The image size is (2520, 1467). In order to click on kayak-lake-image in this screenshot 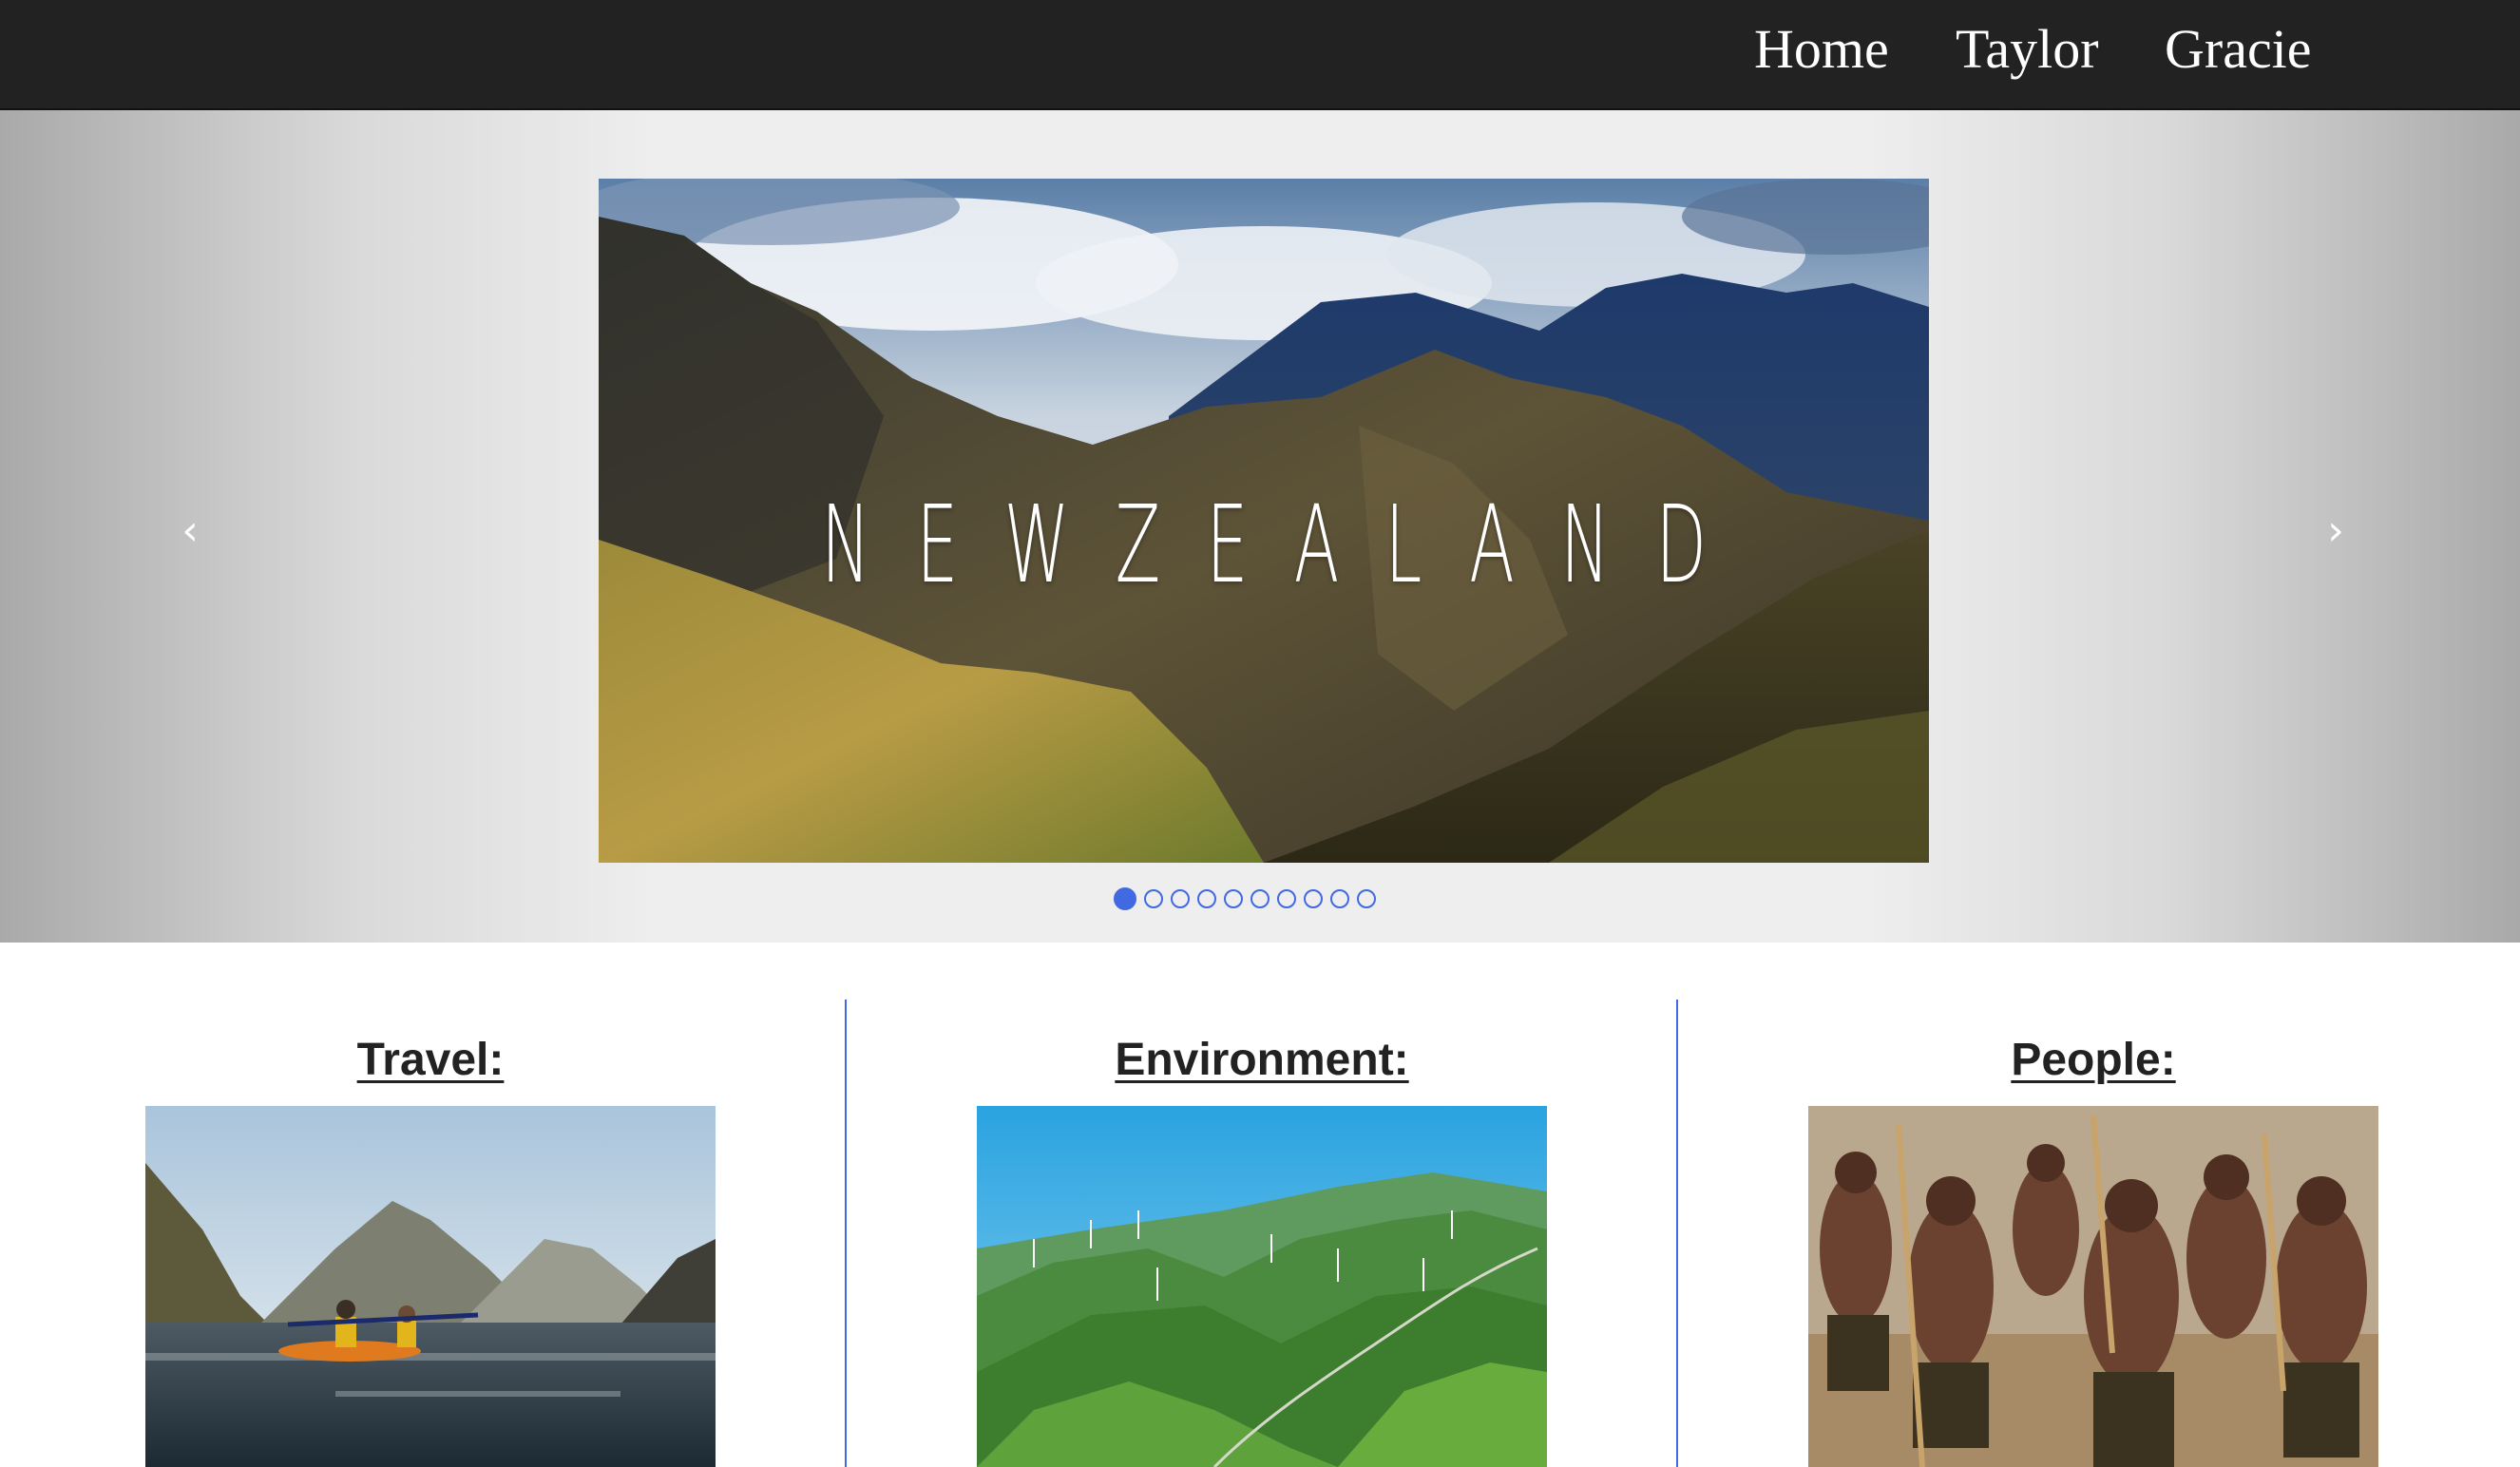, I will do `click(430, 1286)`.